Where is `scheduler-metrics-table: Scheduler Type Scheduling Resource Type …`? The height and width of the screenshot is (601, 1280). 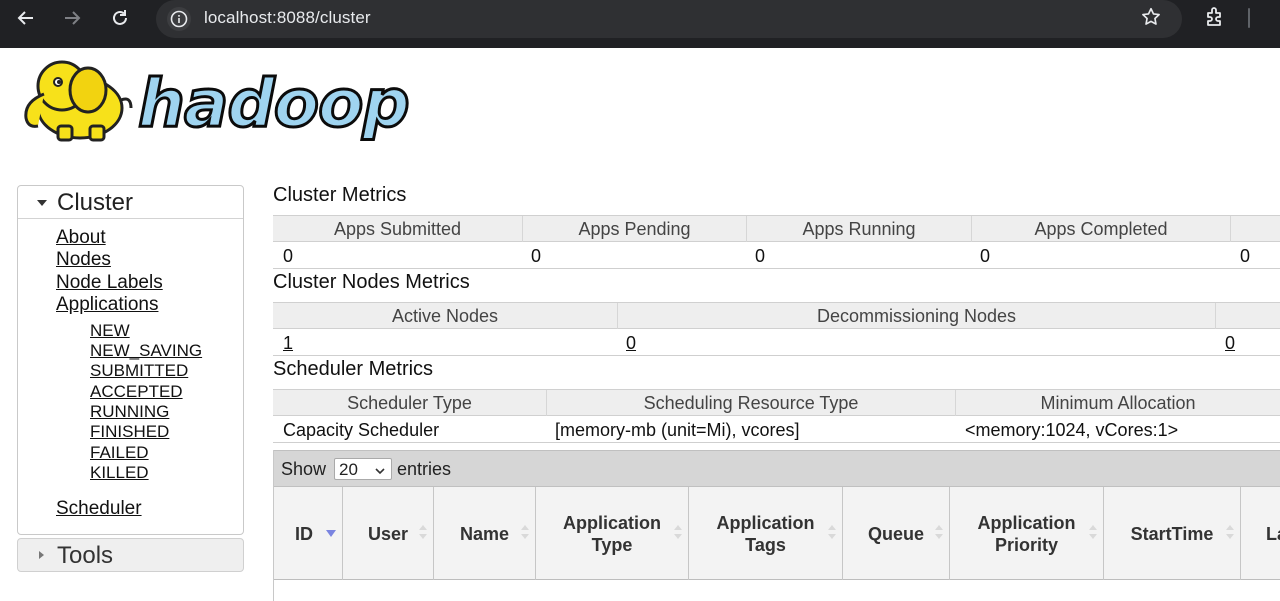 scheduler-metrics-table: Scheduler Type Scheduling Resource Type … is located at coordinates (776, 416).